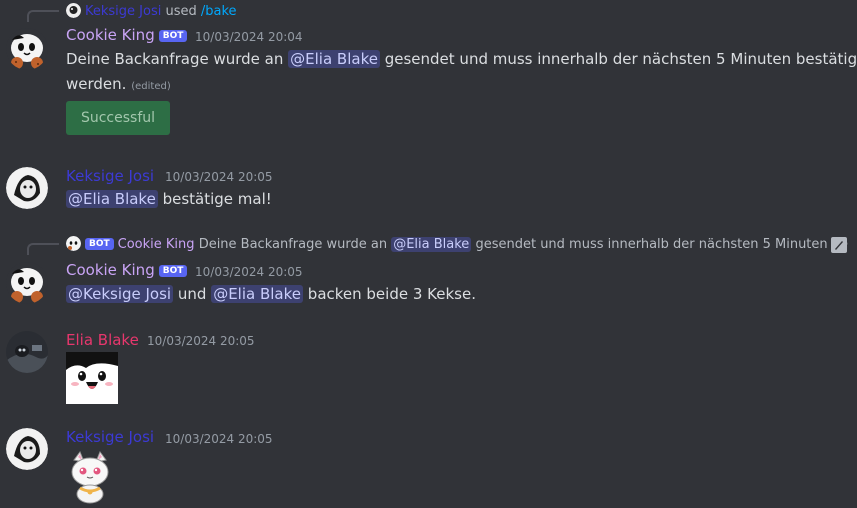 This screenshot has height=508, width=857. Describe the element at coordinates (102, 340) in the screenshot. I see `author-name: Elia Blake` at that location.